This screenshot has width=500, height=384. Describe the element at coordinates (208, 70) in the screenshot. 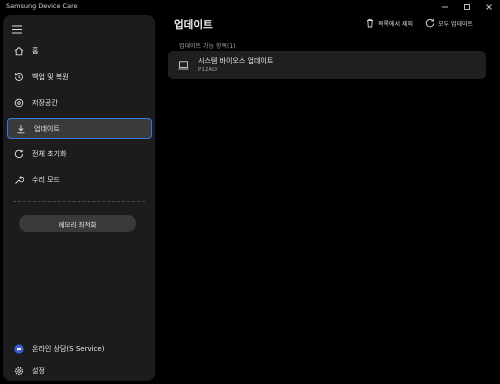

I see `update-item-version: P12ALY` at that location.